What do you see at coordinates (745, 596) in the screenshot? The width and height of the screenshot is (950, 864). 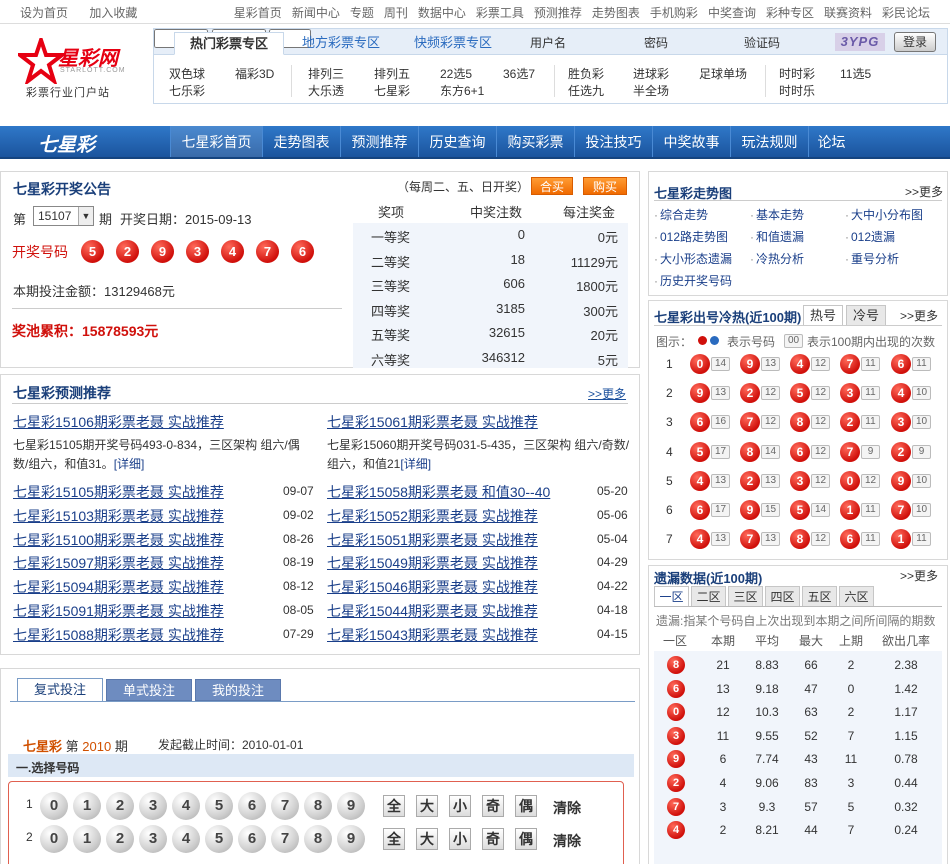 I see `zone-tab: 三区` at bounding box center [745, 596].